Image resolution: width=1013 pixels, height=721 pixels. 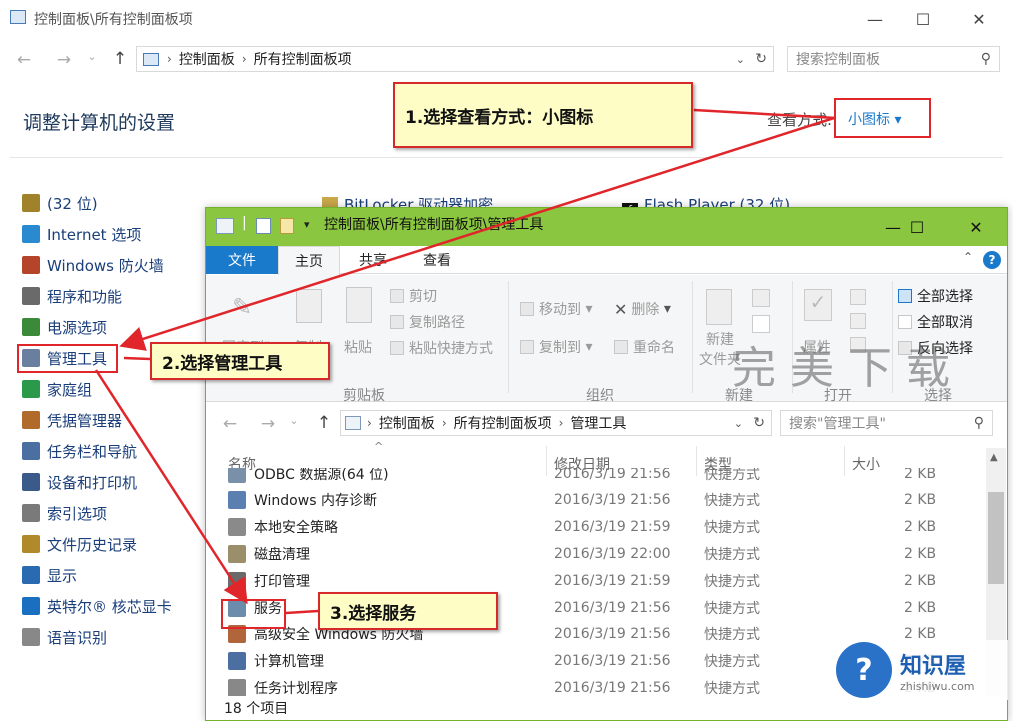 What do you see at coordinates (67, 358) in the screenshot?
I see `highlight-admin-tools` at bounding box center [67, 358].